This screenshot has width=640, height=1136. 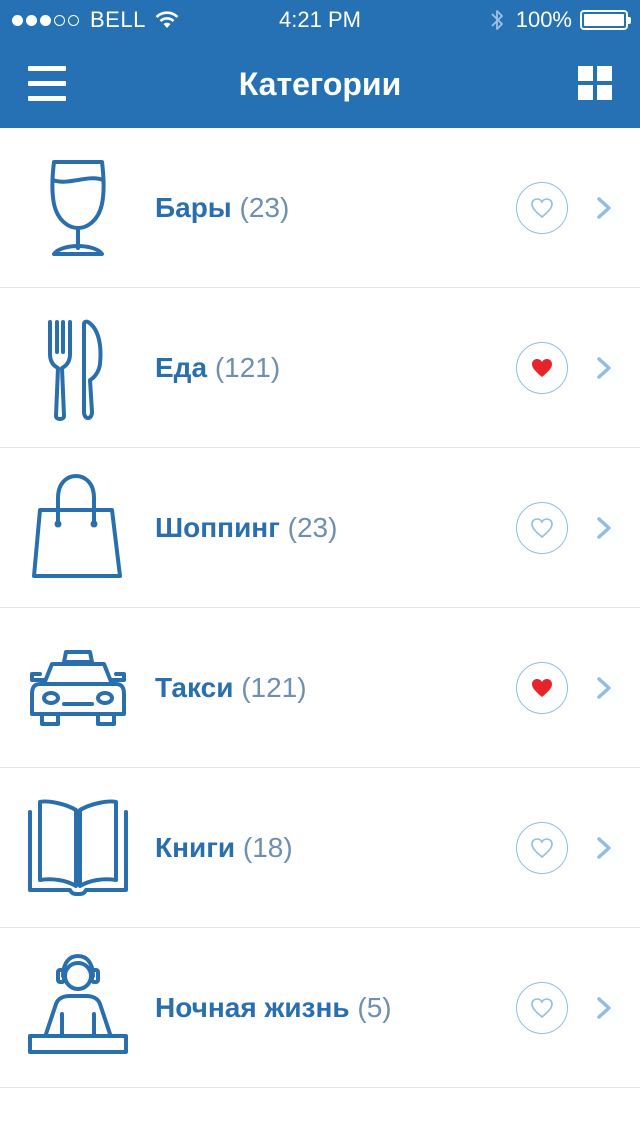 I want to click on list-item: Книги (18), so click(x=320, y=848).